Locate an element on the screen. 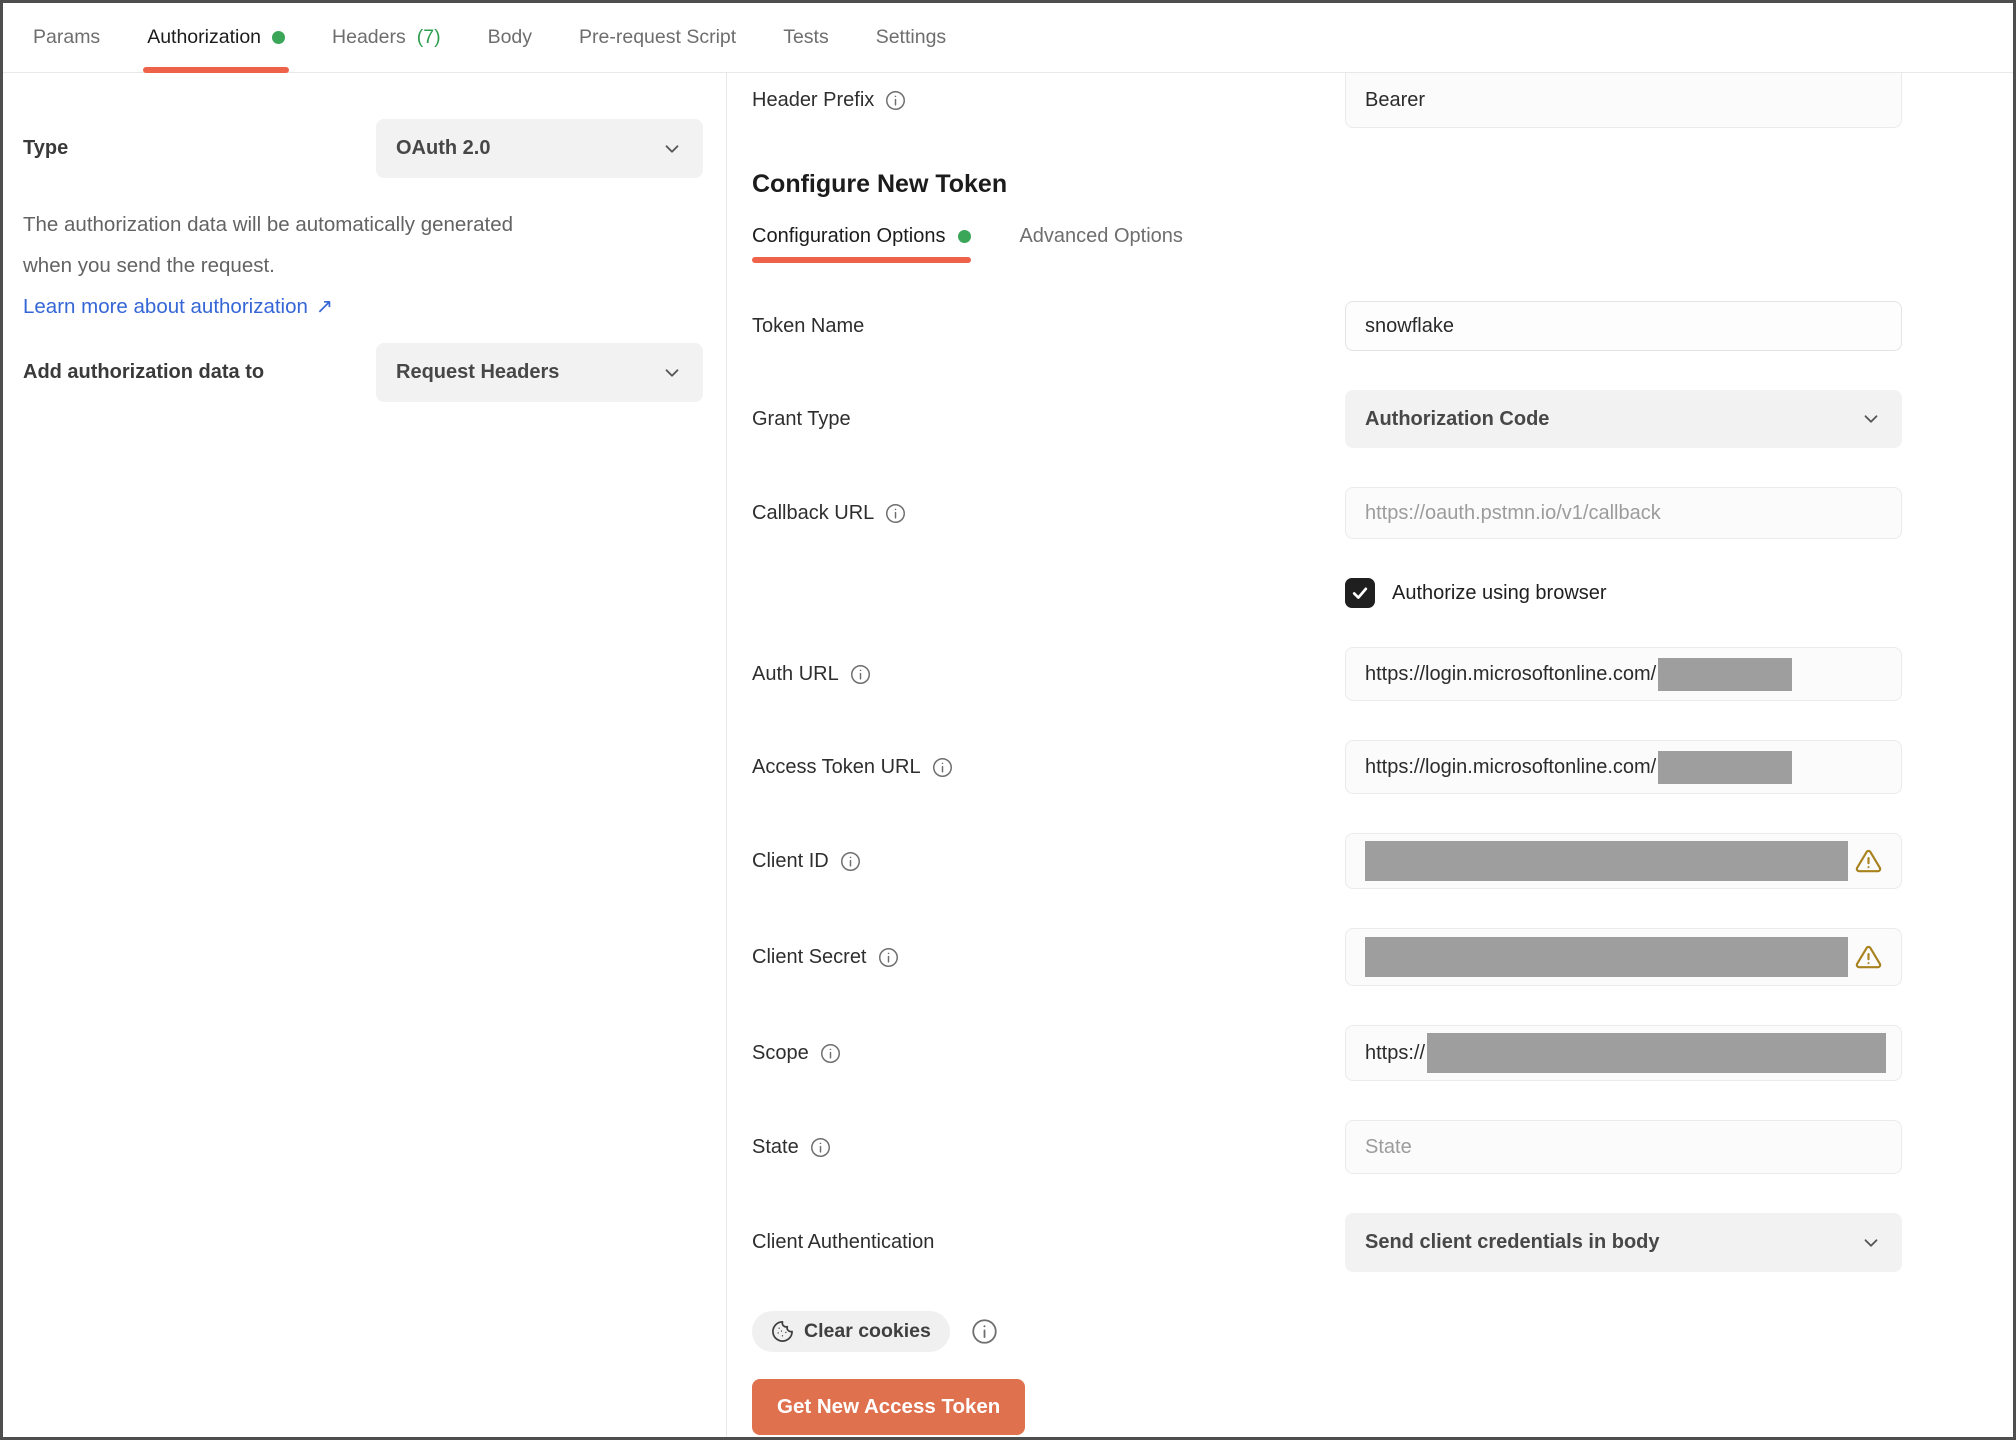  tab-headers: Headers (7) is located at coordinates (386, 37).